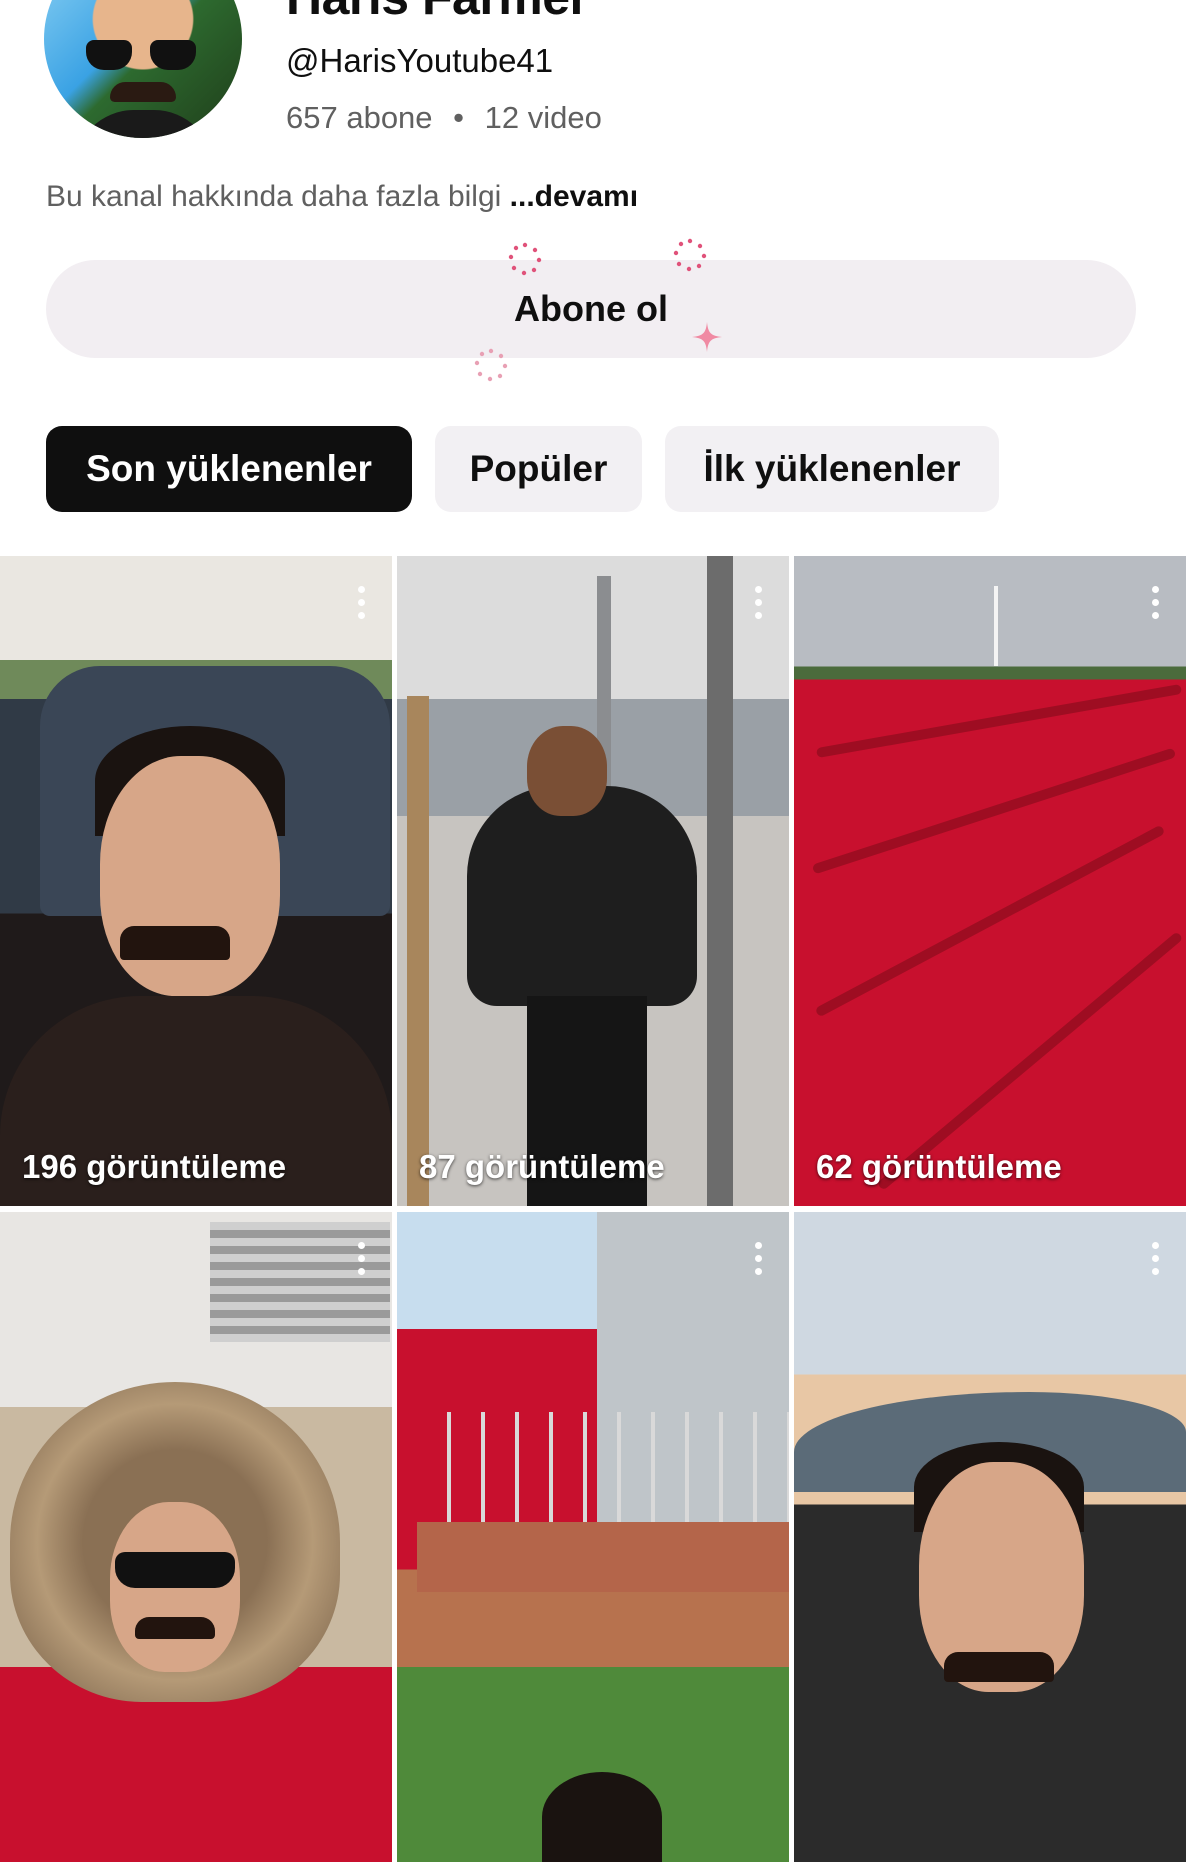  Describe the element at coordinates (359, 117) in the screenshot. I see `subscriber-count: 657 abone` at that location.